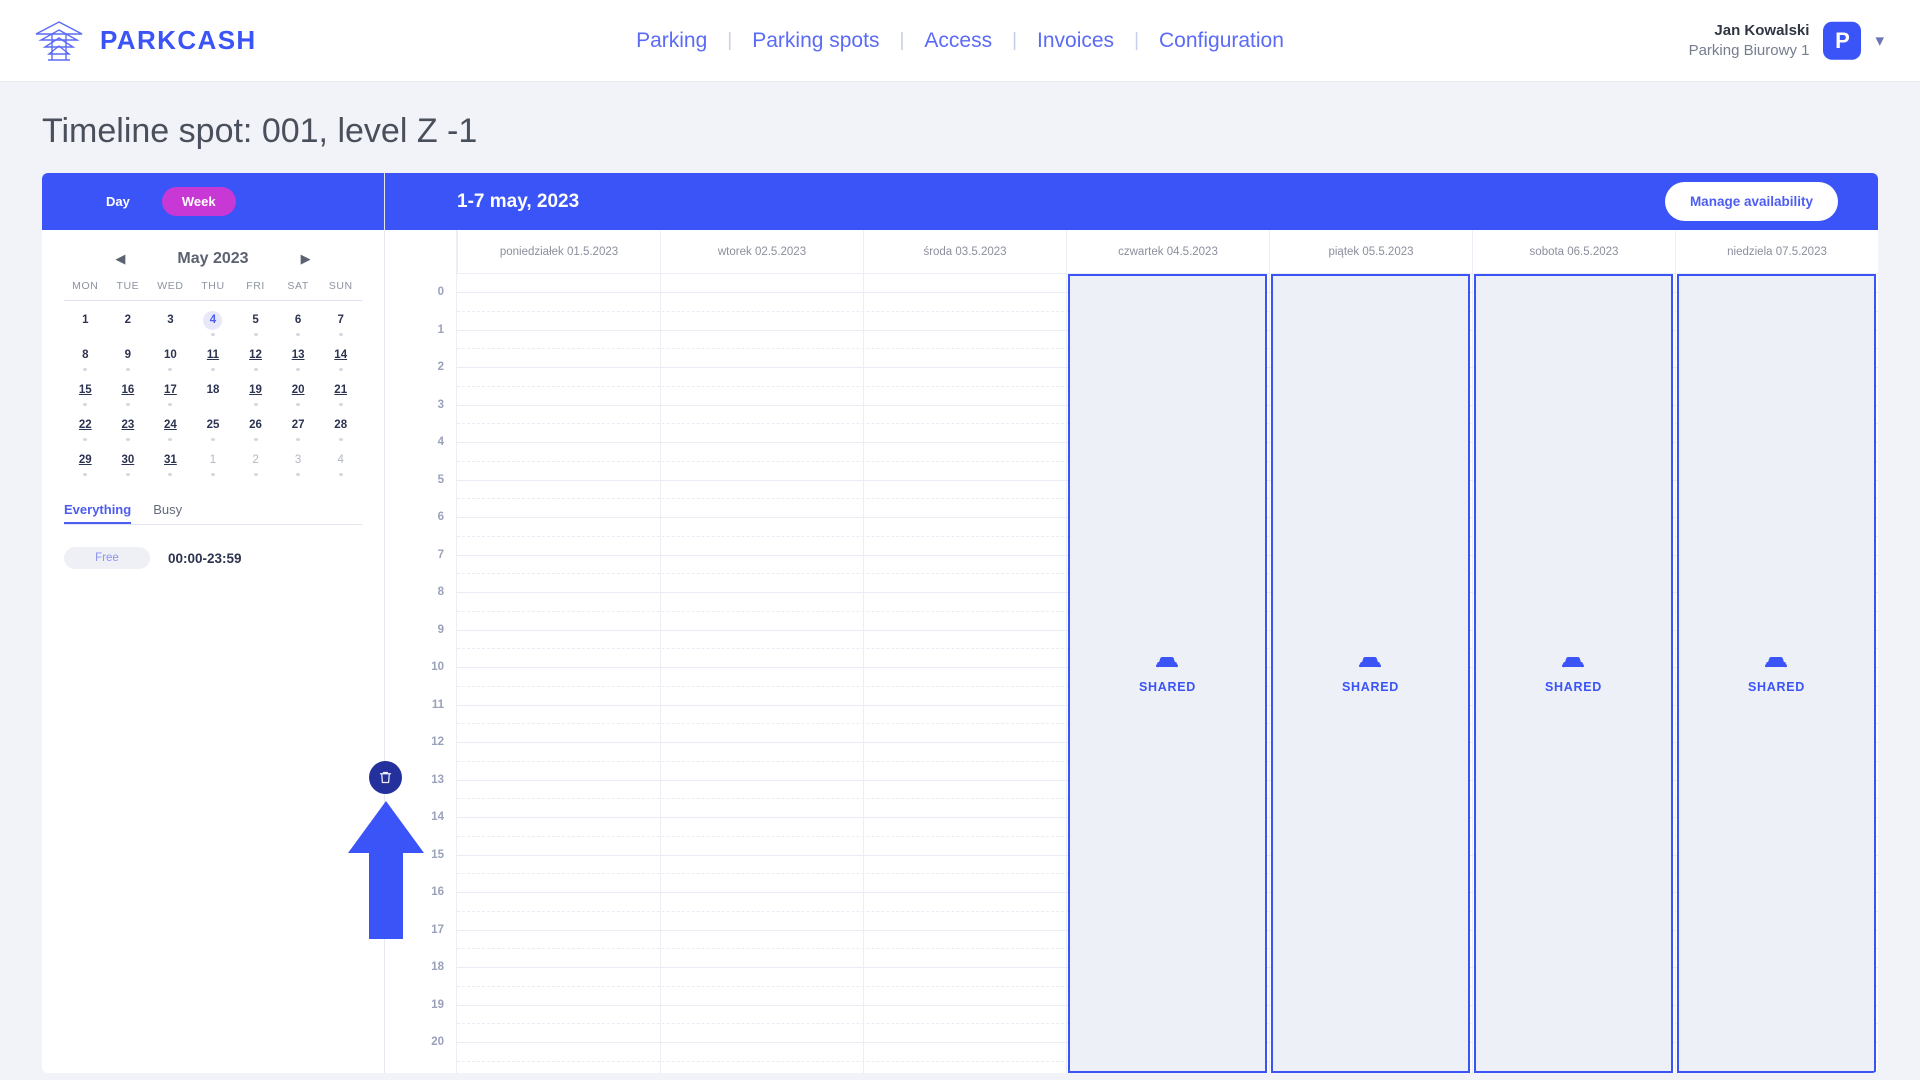 The image size is (1920, 1080). I want to click on hour-label: 13, so click(437, 779).